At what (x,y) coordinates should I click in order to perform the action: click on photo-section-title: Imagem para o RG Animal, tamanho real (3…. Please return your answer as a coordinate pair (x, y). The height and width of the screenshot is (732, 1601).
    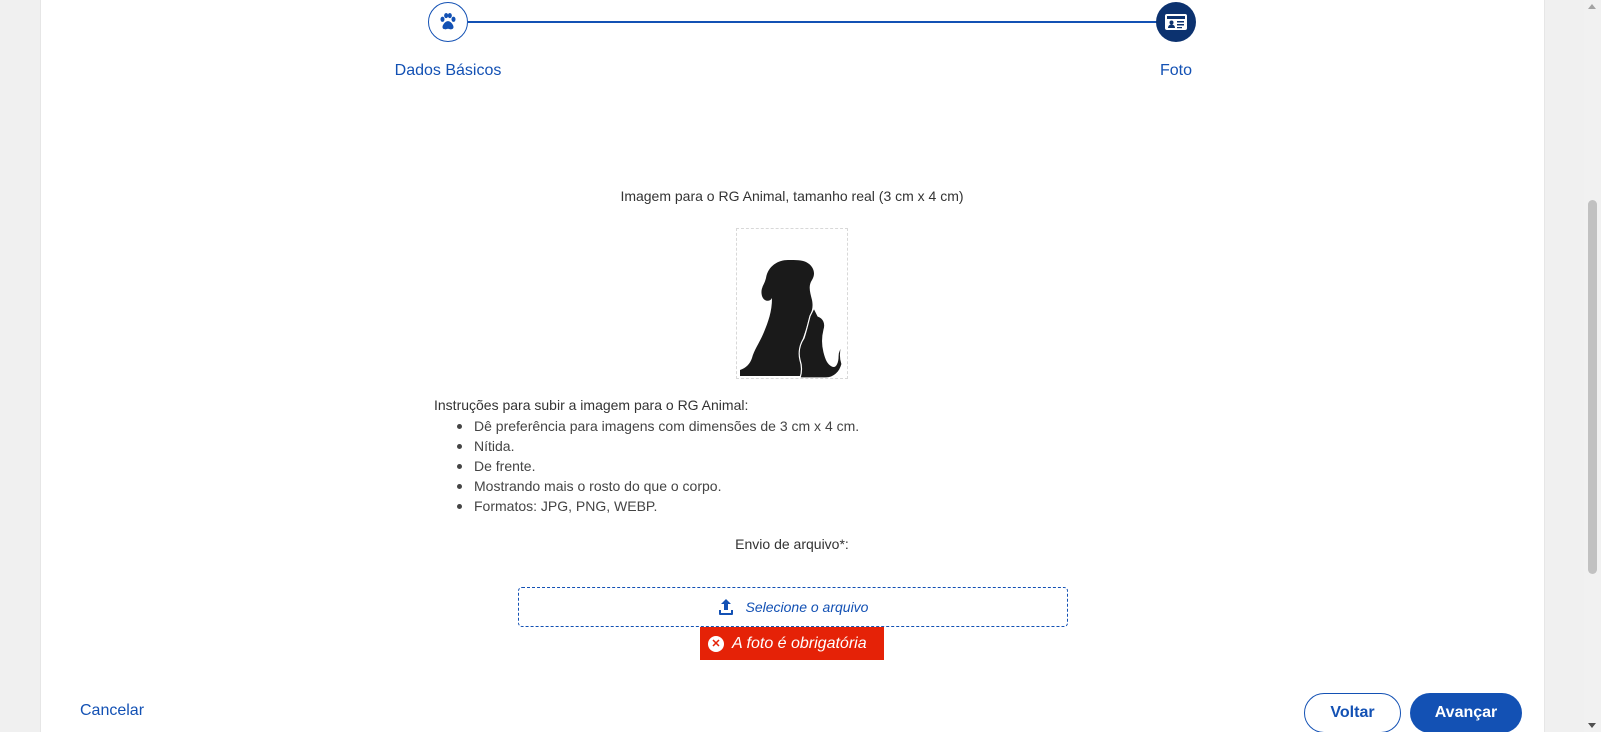
    Looking at the image, I should click on (792, 196).